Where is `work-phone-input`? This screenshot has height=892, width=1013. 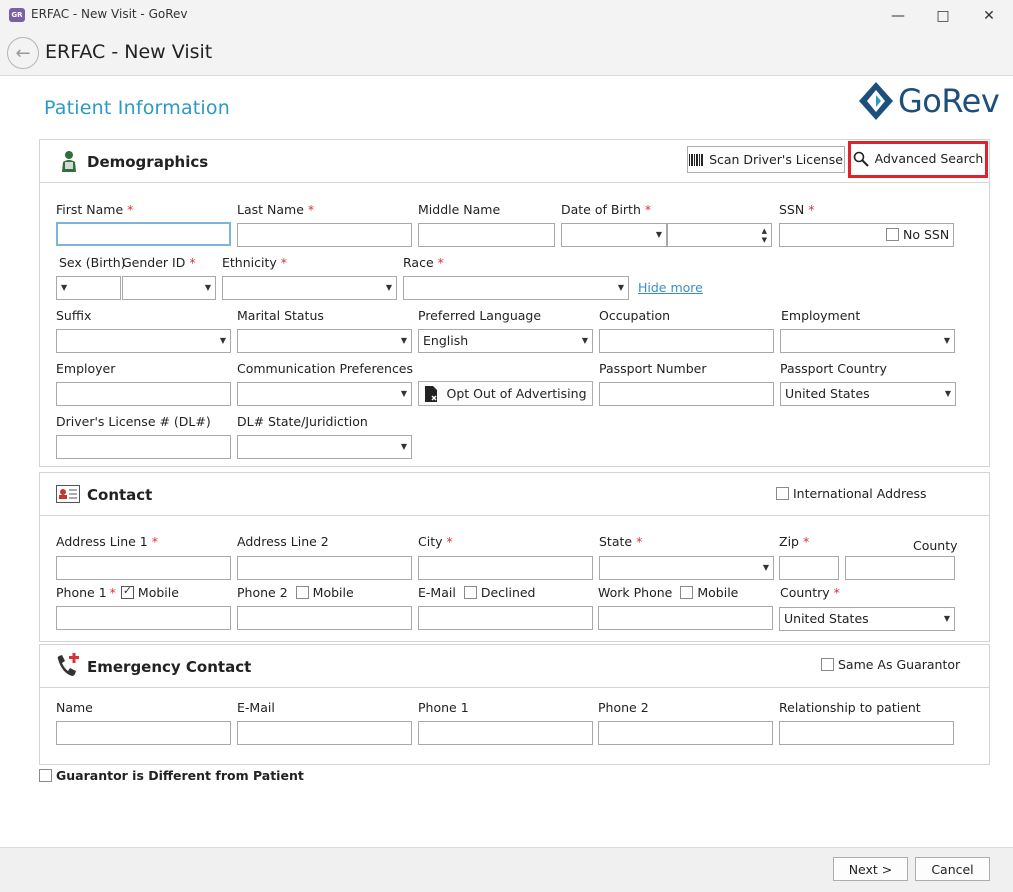 work-phone-input is located at coordinates (685, 618).